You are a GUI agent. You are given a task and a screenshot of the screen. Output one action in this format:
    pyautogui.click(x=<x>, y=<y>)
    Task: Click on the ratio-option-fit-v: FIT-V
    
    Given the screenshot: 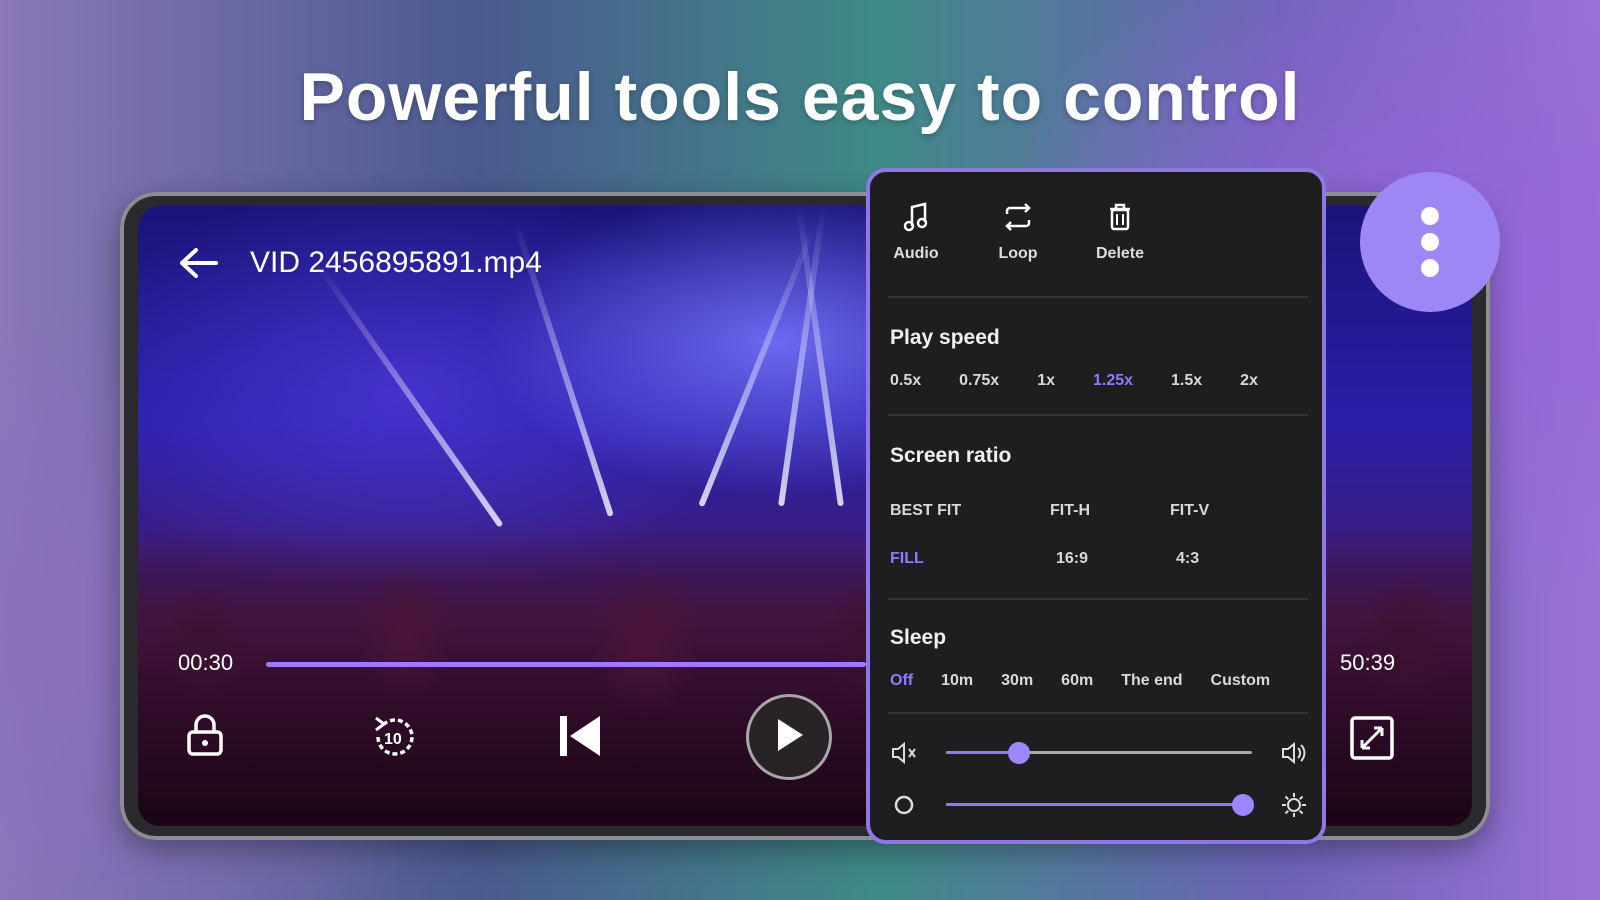 What is the action you would take?
    pyautogui.click(x=1230, y=511)
    